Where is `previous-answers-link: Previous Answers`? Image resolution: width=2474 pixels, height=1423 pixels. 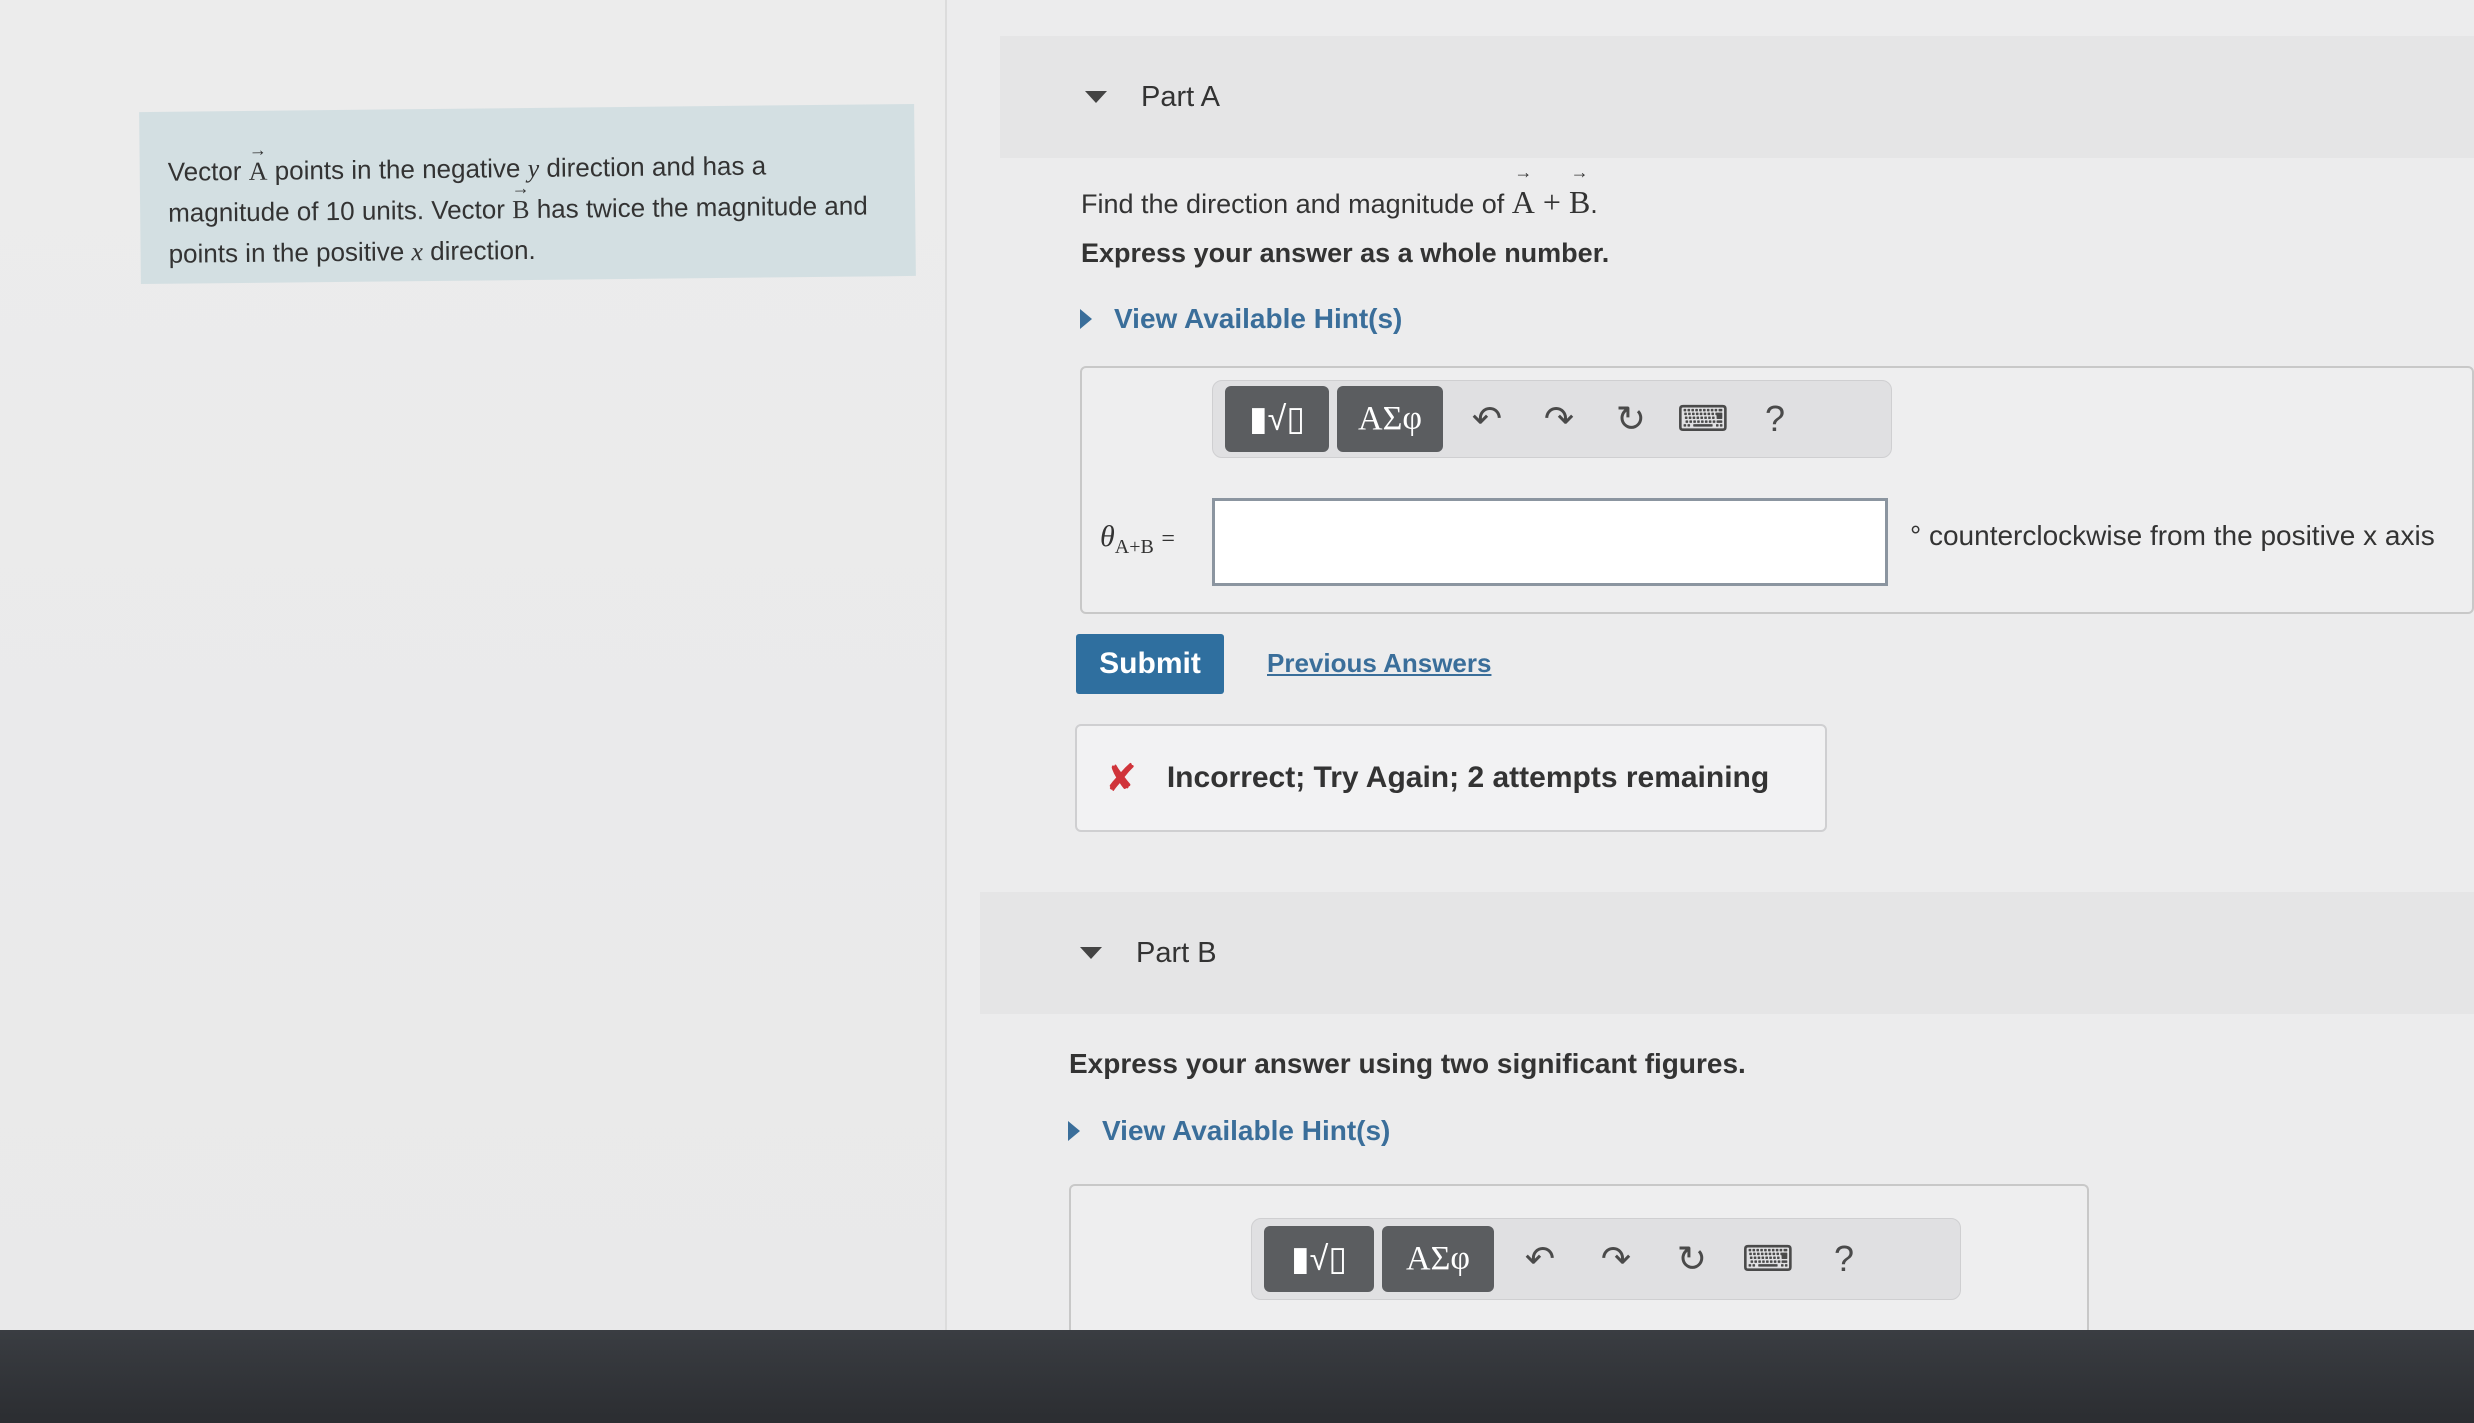 previous-answers-link: Previous Answers is located at coordinates (1379, 663).